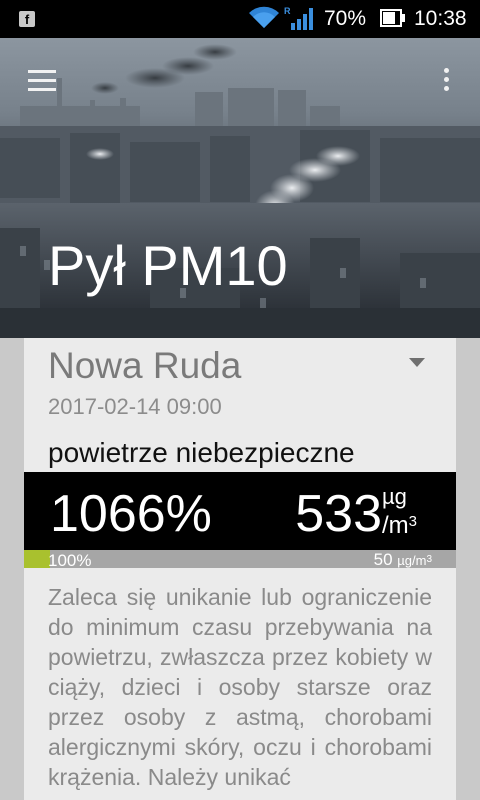 The height and width of the screenshot is (800, 480). I want to click on station-name: Nowa Ruda, so click(144, 366).